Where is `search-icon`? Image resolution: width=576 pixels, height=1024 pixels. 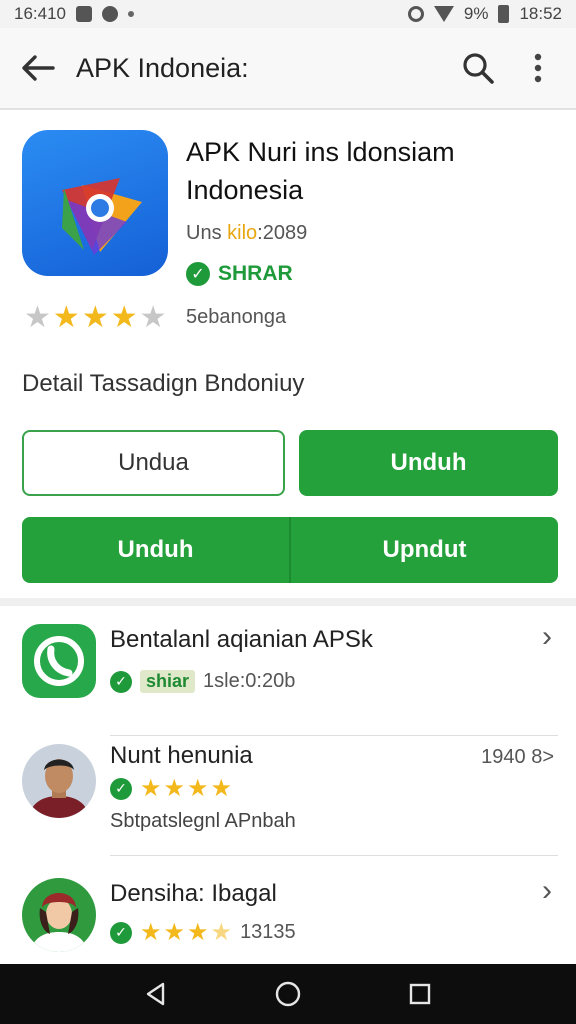
search-icon is located at coordinates (478, 68).